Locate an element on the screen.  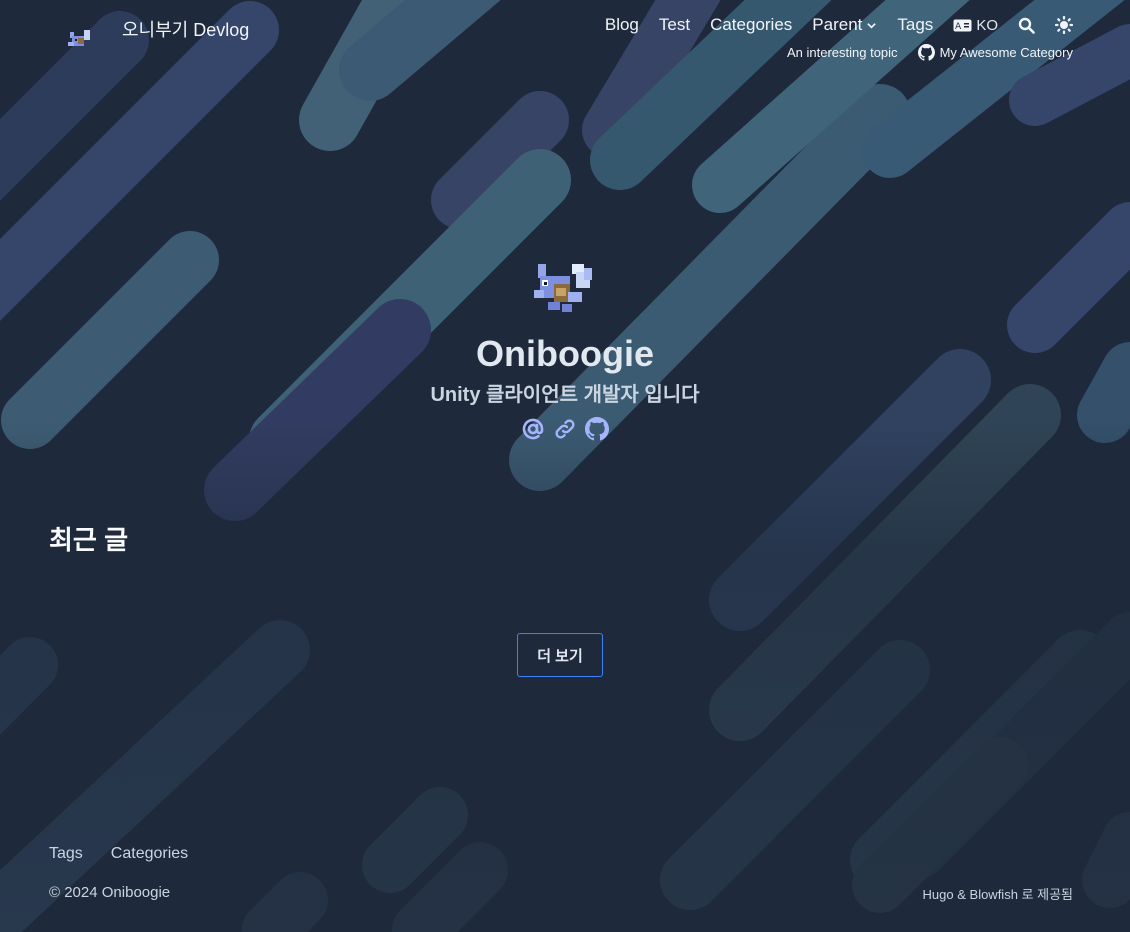
nav-categories: Categories is located at coordinates (751, 25).